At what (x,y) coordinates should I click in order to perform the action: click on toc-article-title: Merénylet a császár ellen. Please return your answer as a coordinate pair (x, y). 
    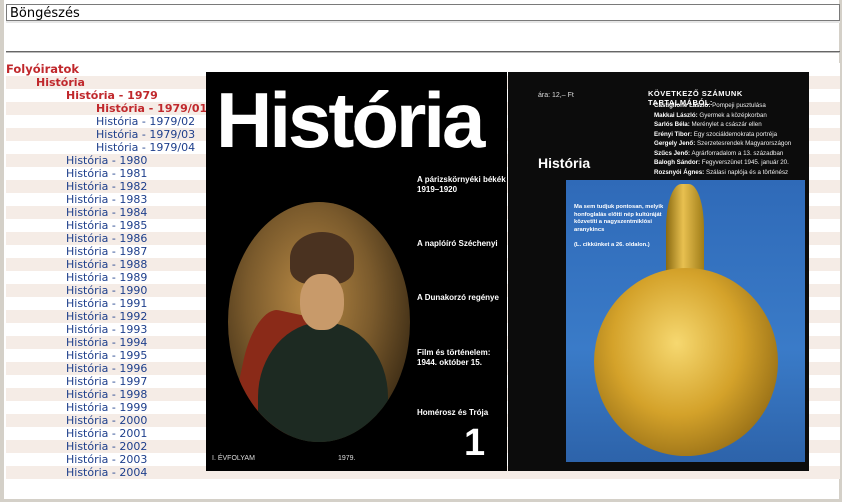
    Looking at the image, I should click on (726, 124).